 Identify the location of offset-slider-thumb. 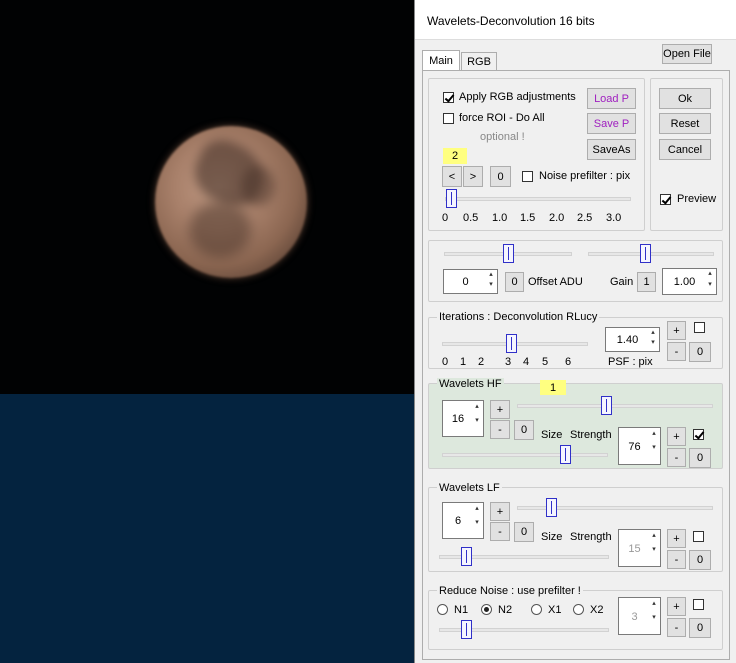
(508, 253).